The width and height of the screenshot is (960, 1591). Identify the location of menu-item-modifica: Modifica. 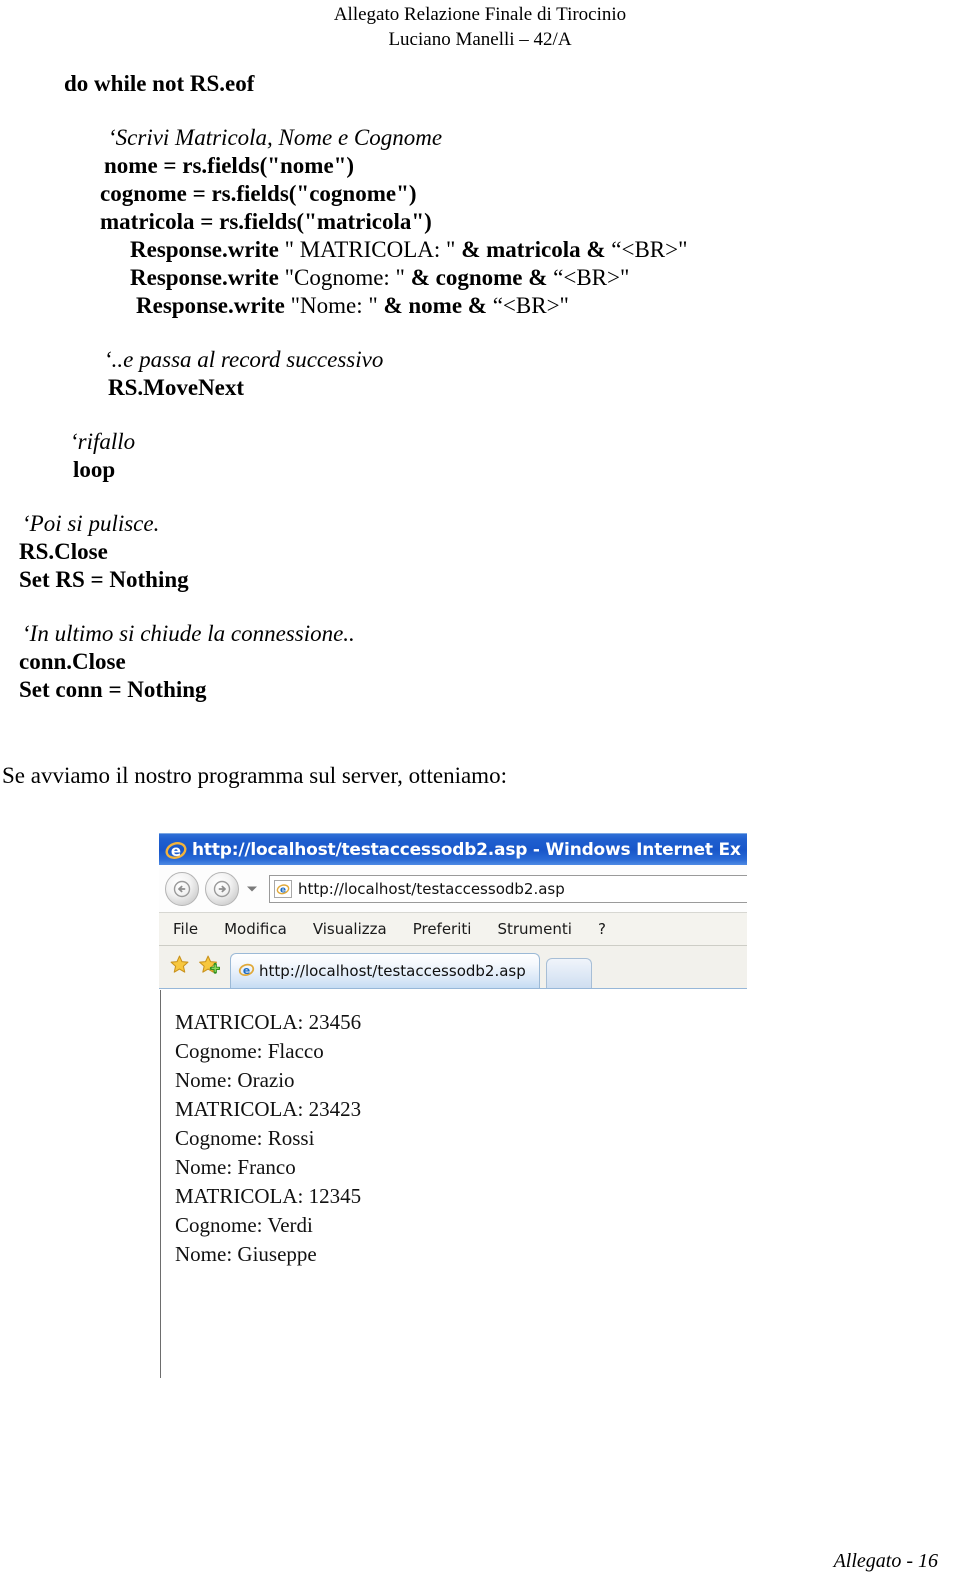
(255, 929).